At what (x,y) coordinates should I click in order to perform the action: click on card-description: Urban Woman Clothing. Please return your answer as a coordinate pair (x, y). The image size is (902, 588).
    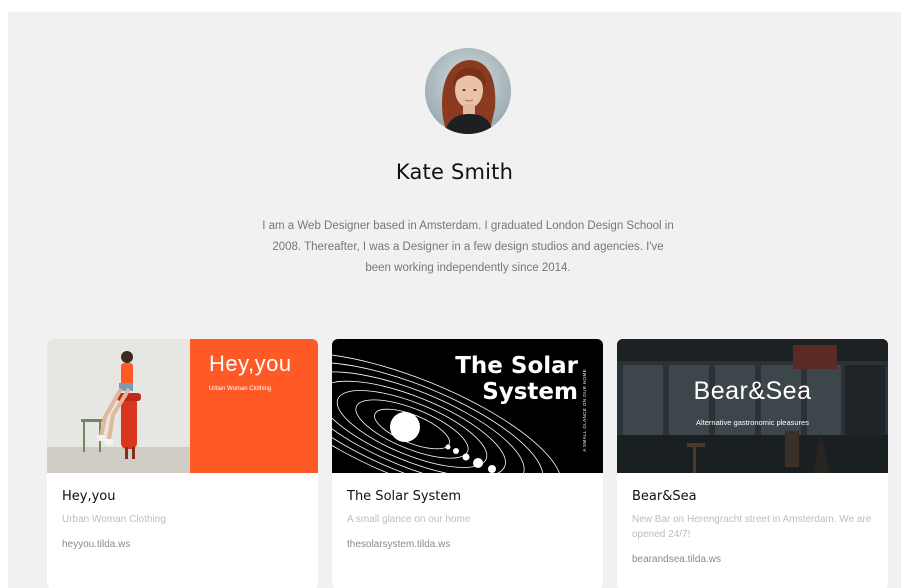
    Looking at the image, I should click on (114, 519).